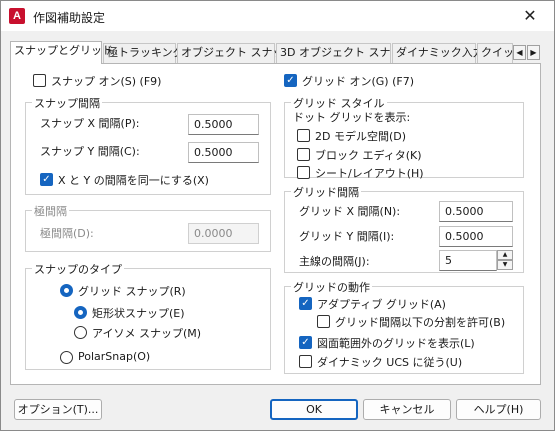 This screenshot has height=431, width=555. Describe the element at coordinates (114, 356) in the screenshot. I see `polarsnap-label: PolarSnap(O)` at that location.